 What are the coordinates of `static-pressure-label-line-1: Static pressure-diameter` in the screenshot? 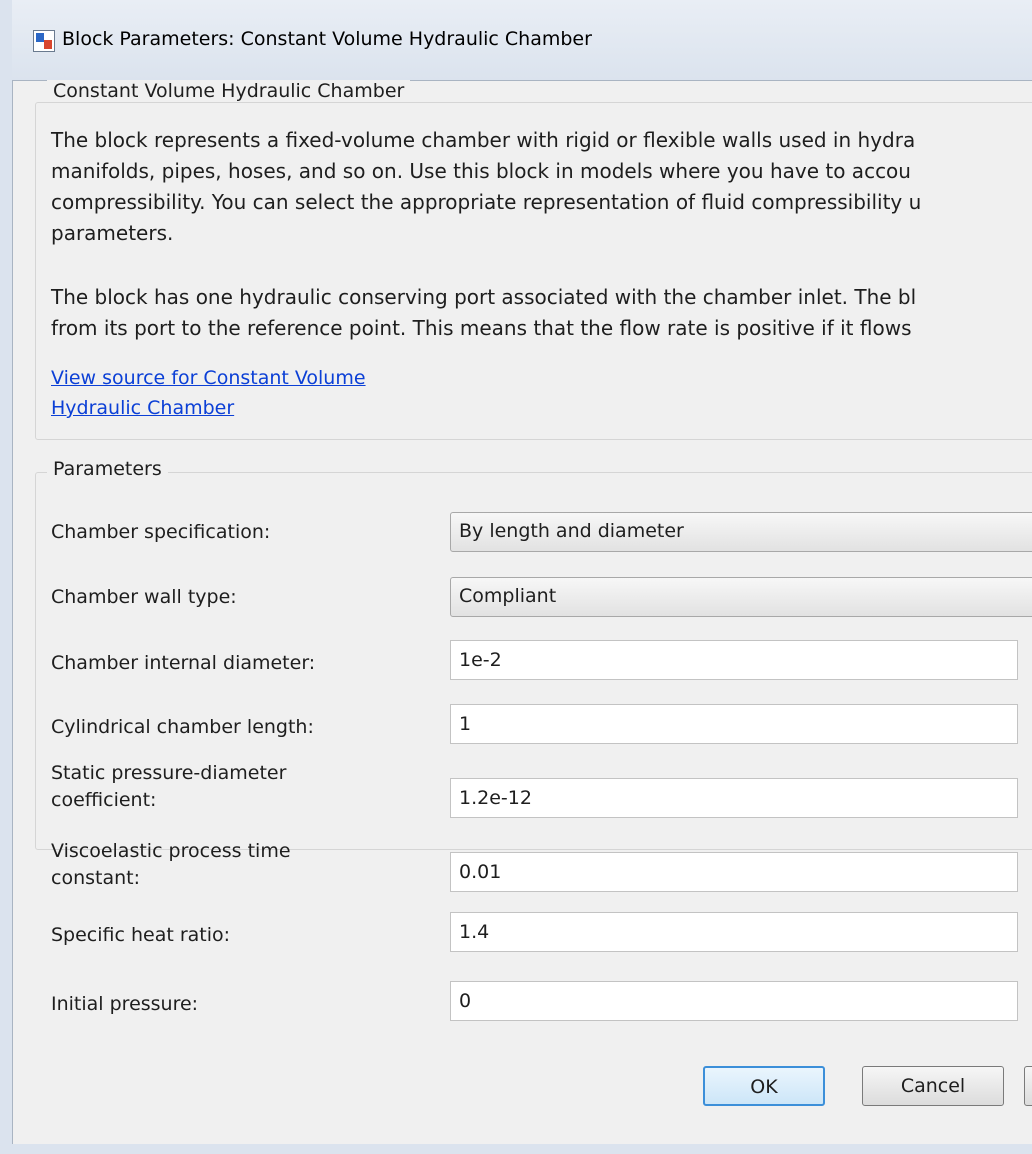 It's located at (169, 773).